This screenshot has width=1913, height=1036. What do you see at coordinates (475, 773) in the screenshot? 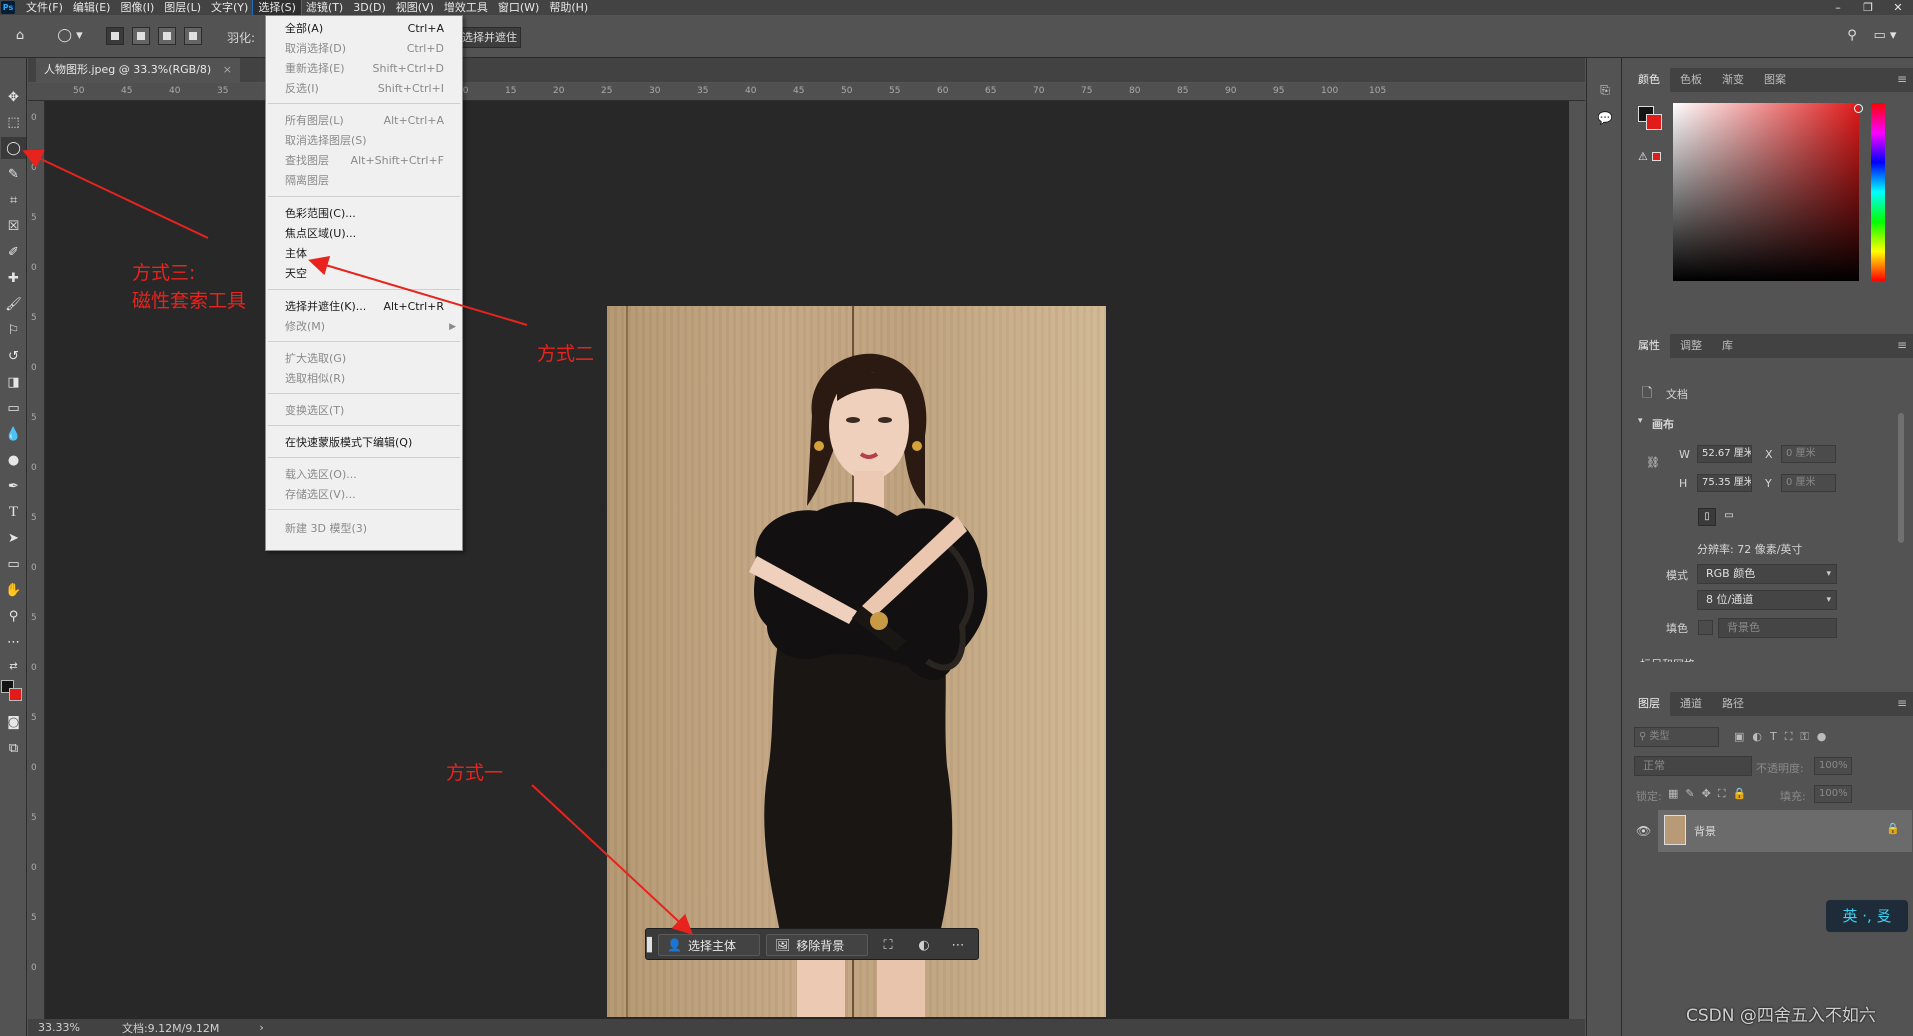
I see `annotation-method1: 方式一` at bounding box center [475, 773].